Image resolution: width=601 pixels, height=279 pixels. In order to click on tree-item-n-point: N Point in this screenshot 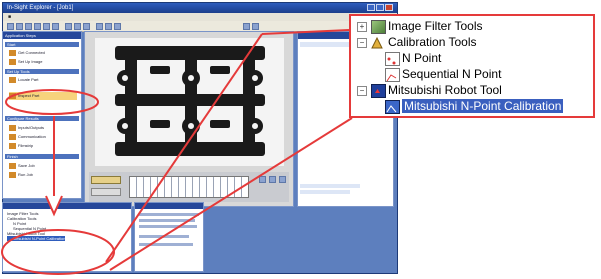, I will do `click(421, 58)`.